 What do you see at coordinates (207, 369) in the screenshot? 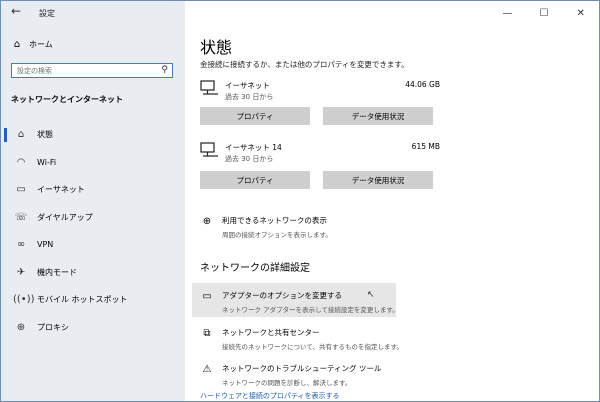
I see `warning-icon: ⚠` at bounding box center [207, 369].